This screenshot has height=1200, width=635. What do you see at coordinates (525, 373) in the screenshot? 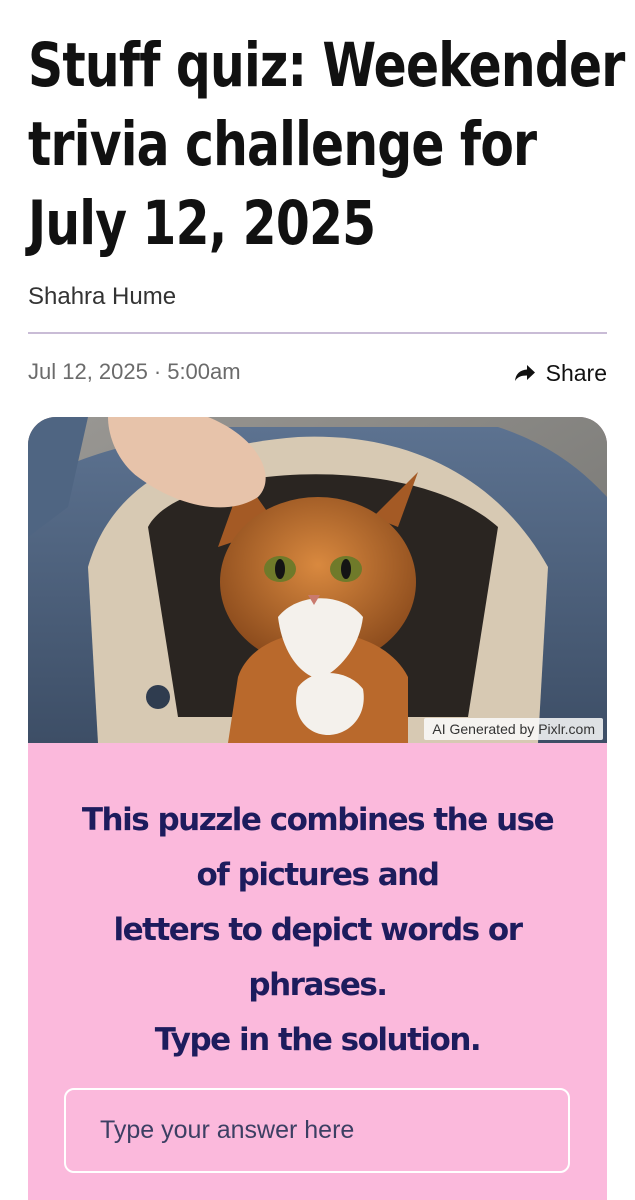
I see `share-arrow-icon` at bounding box center [525, 373].